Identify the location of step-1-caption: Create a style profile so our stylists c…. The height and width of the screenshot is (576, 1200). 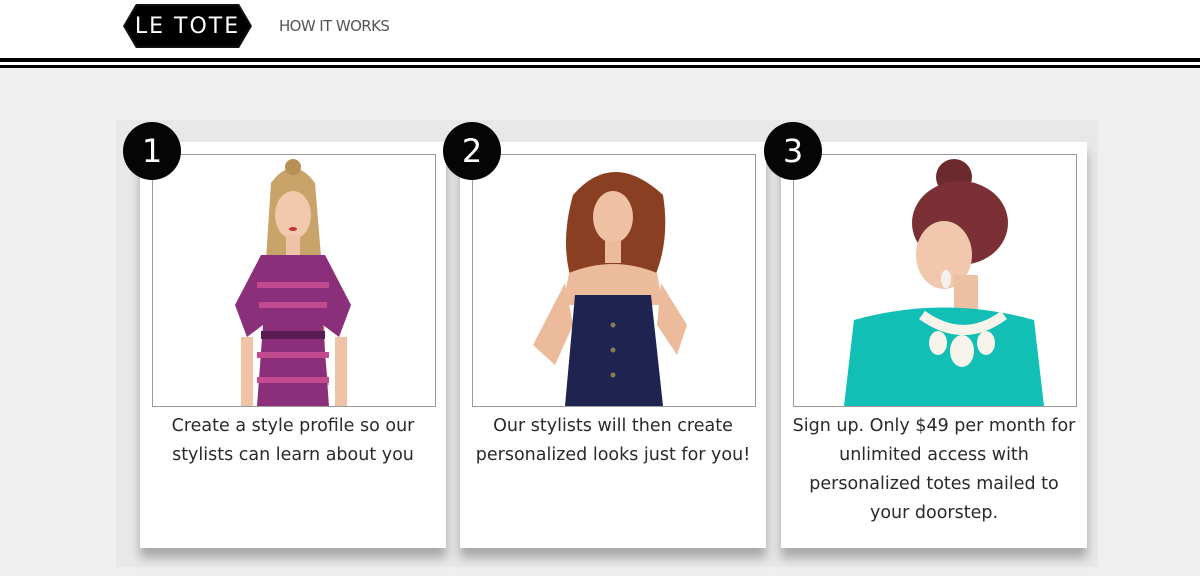
(293, 440).